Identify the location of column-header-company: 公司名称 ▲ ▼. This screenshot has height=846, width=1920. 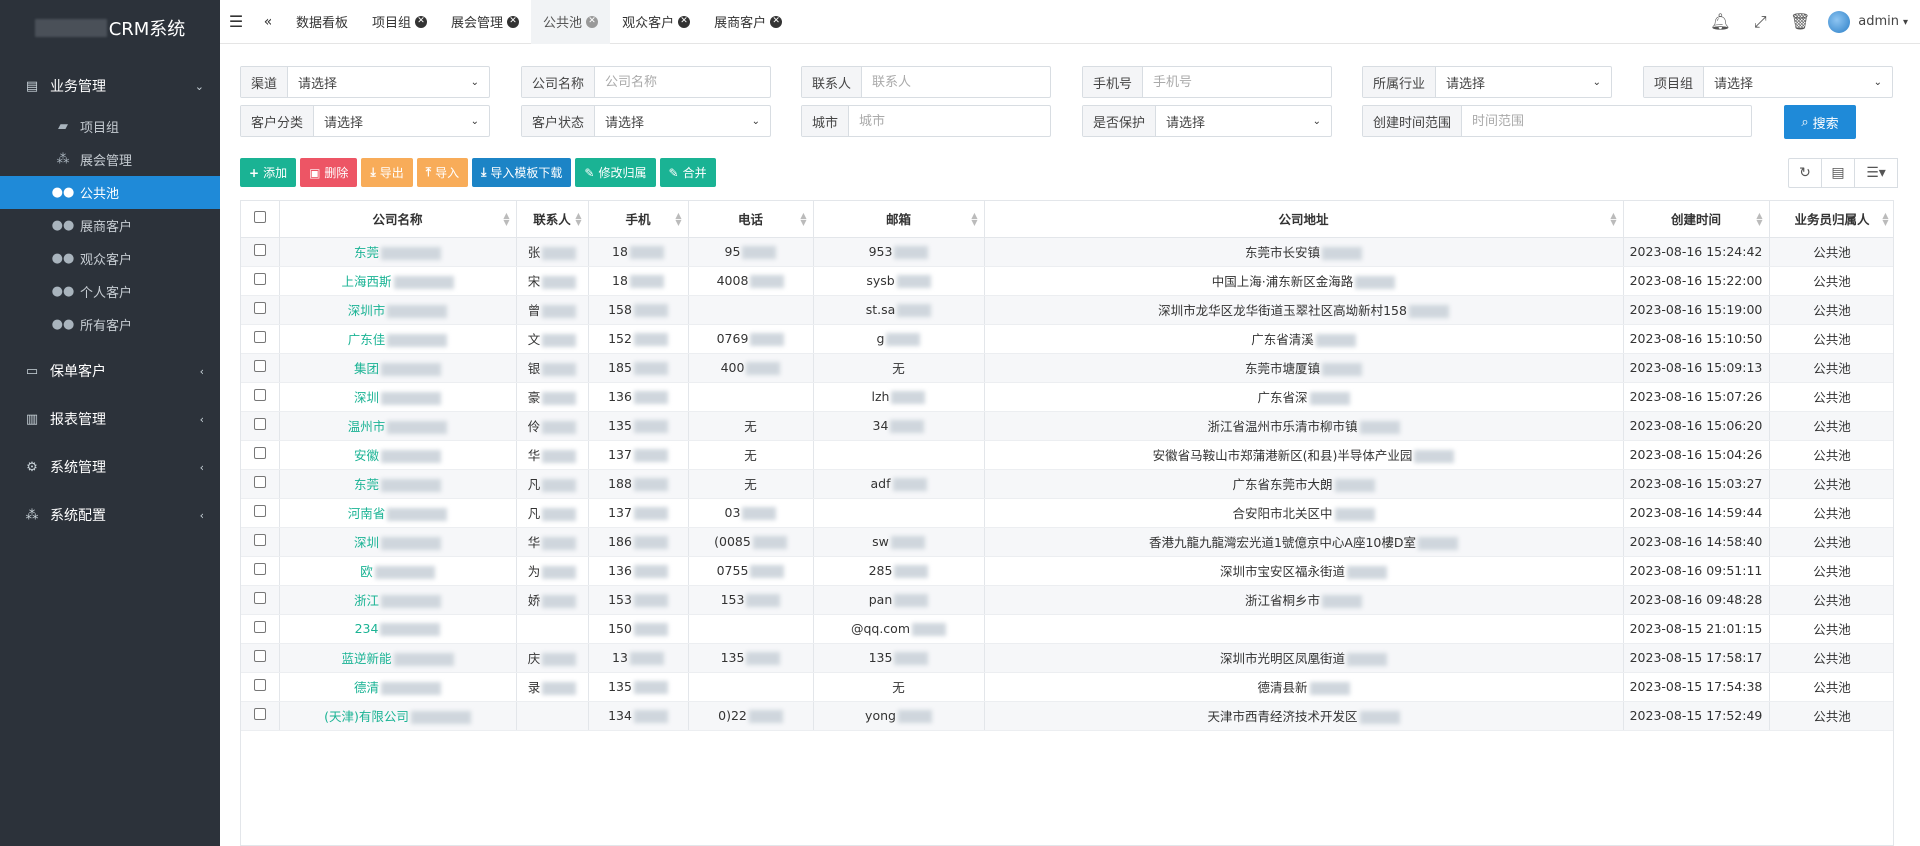
(398, 219).